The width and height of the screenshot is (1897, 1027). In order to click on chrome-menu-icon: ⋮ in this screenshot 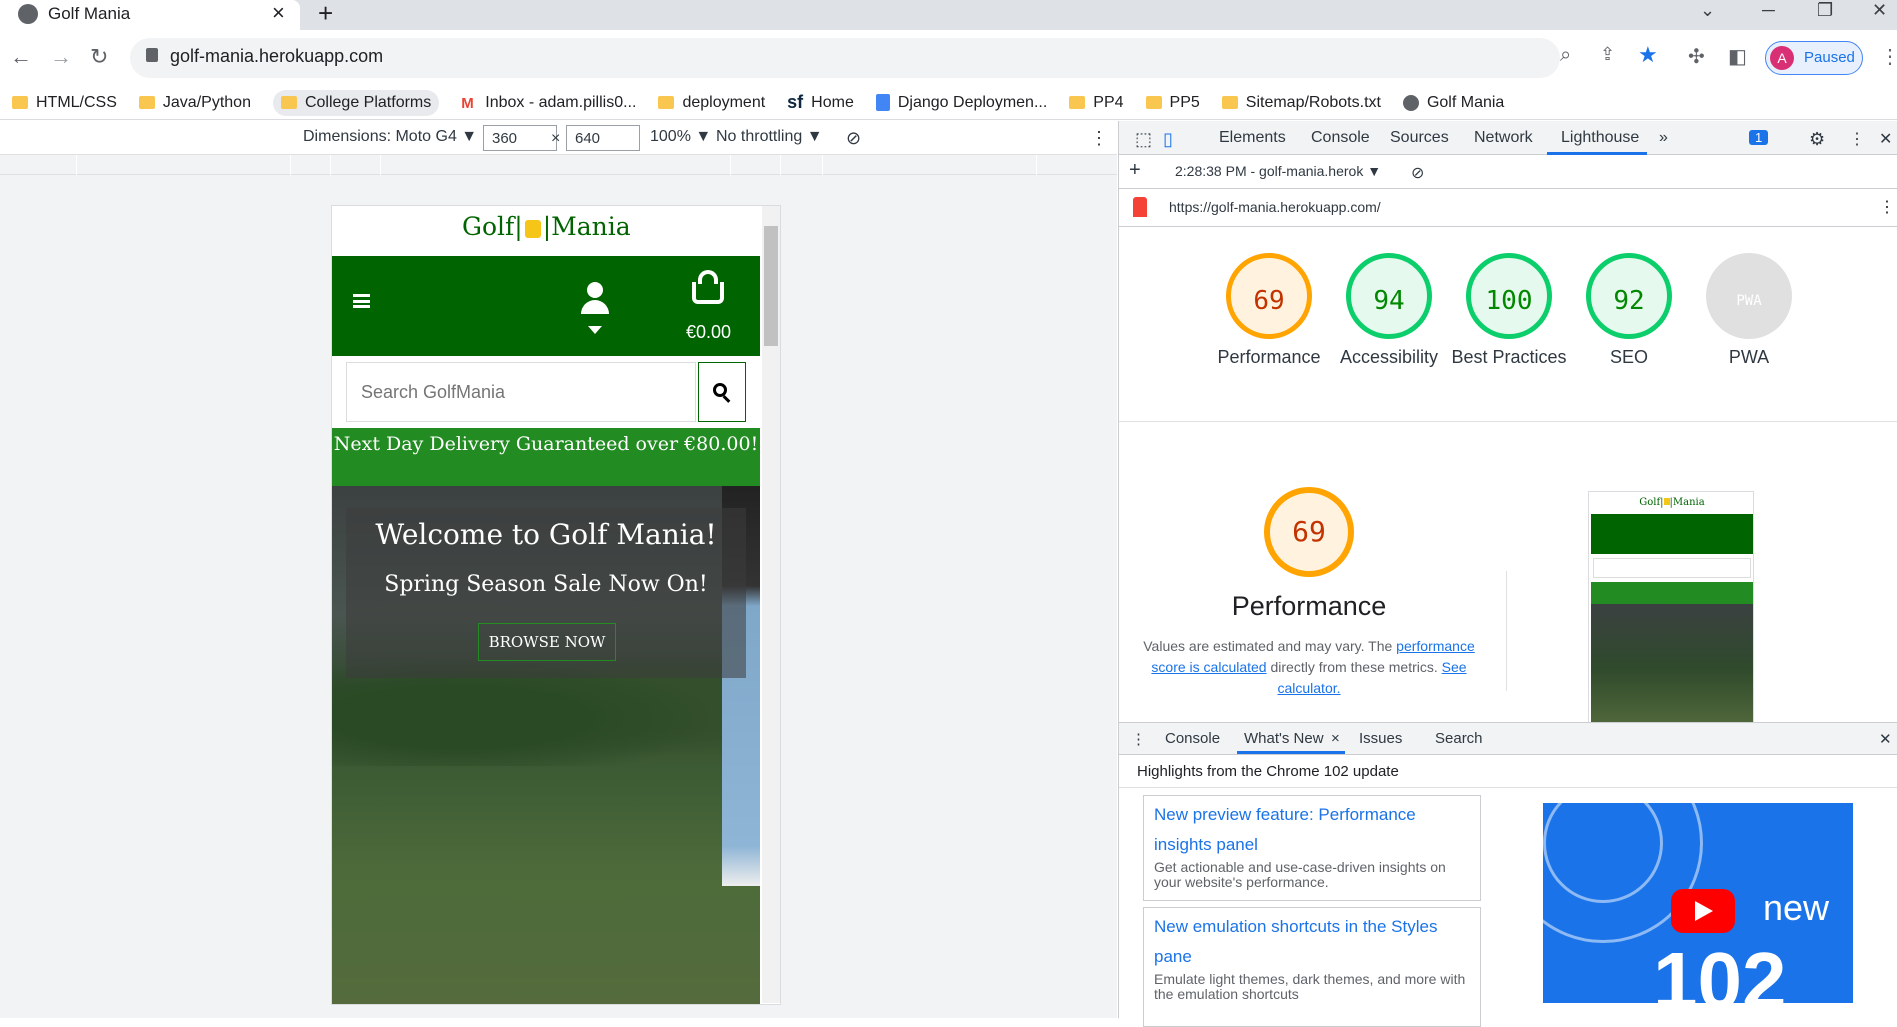, I will do `click(1888, 56)`.